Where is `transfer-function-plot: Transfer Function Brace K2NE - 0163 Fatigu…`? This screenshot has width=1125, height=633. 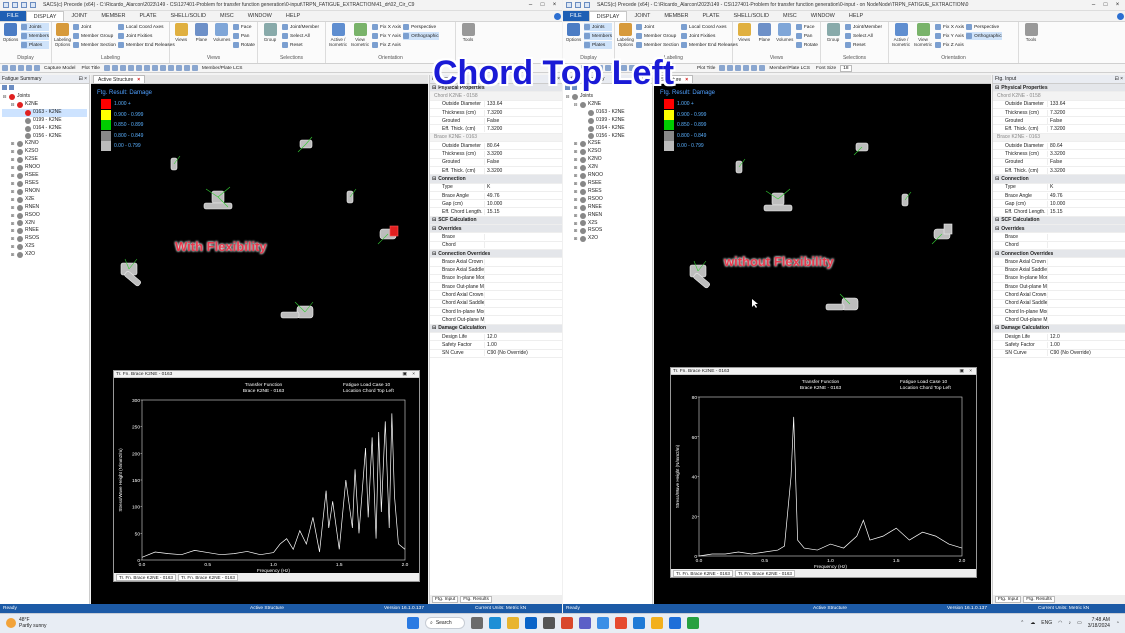
transfer-function-plot: Transfer Function Brace K2NE - 0163 Fatigu… is located at coordinates (266, 476).